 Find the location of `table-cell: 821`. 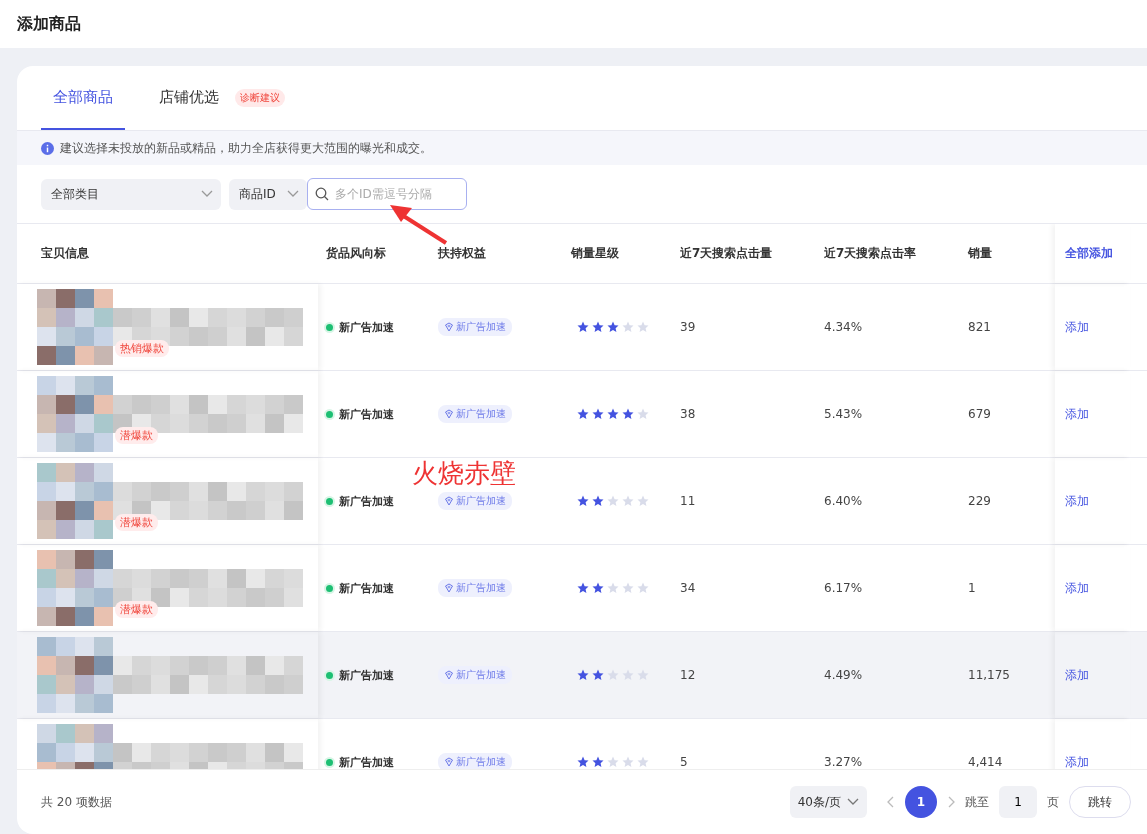

table-cell: 821 is located at coordinates (979, 327).